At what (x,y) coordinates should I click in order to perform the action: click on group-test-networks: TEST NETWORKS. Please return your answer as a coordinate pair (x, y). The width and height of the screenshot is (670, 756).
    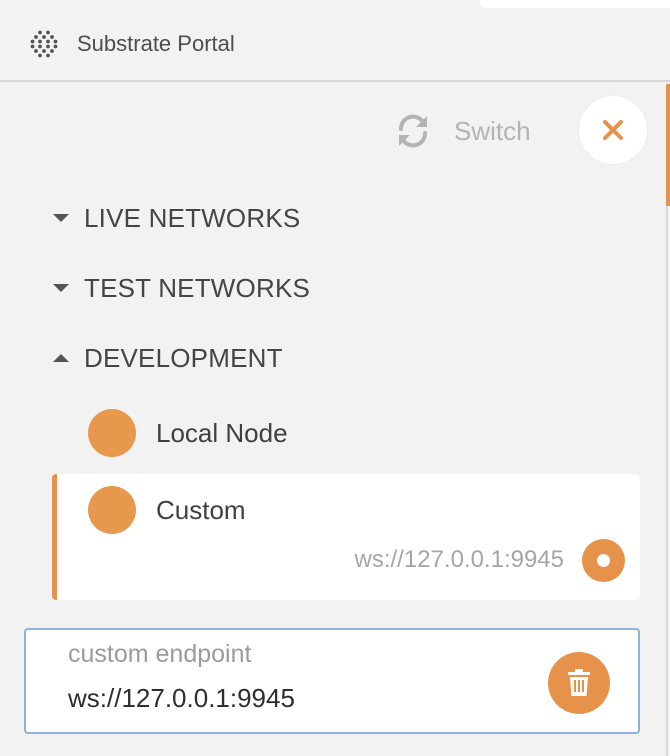
    Looking at the image, I should click on (181, 288).